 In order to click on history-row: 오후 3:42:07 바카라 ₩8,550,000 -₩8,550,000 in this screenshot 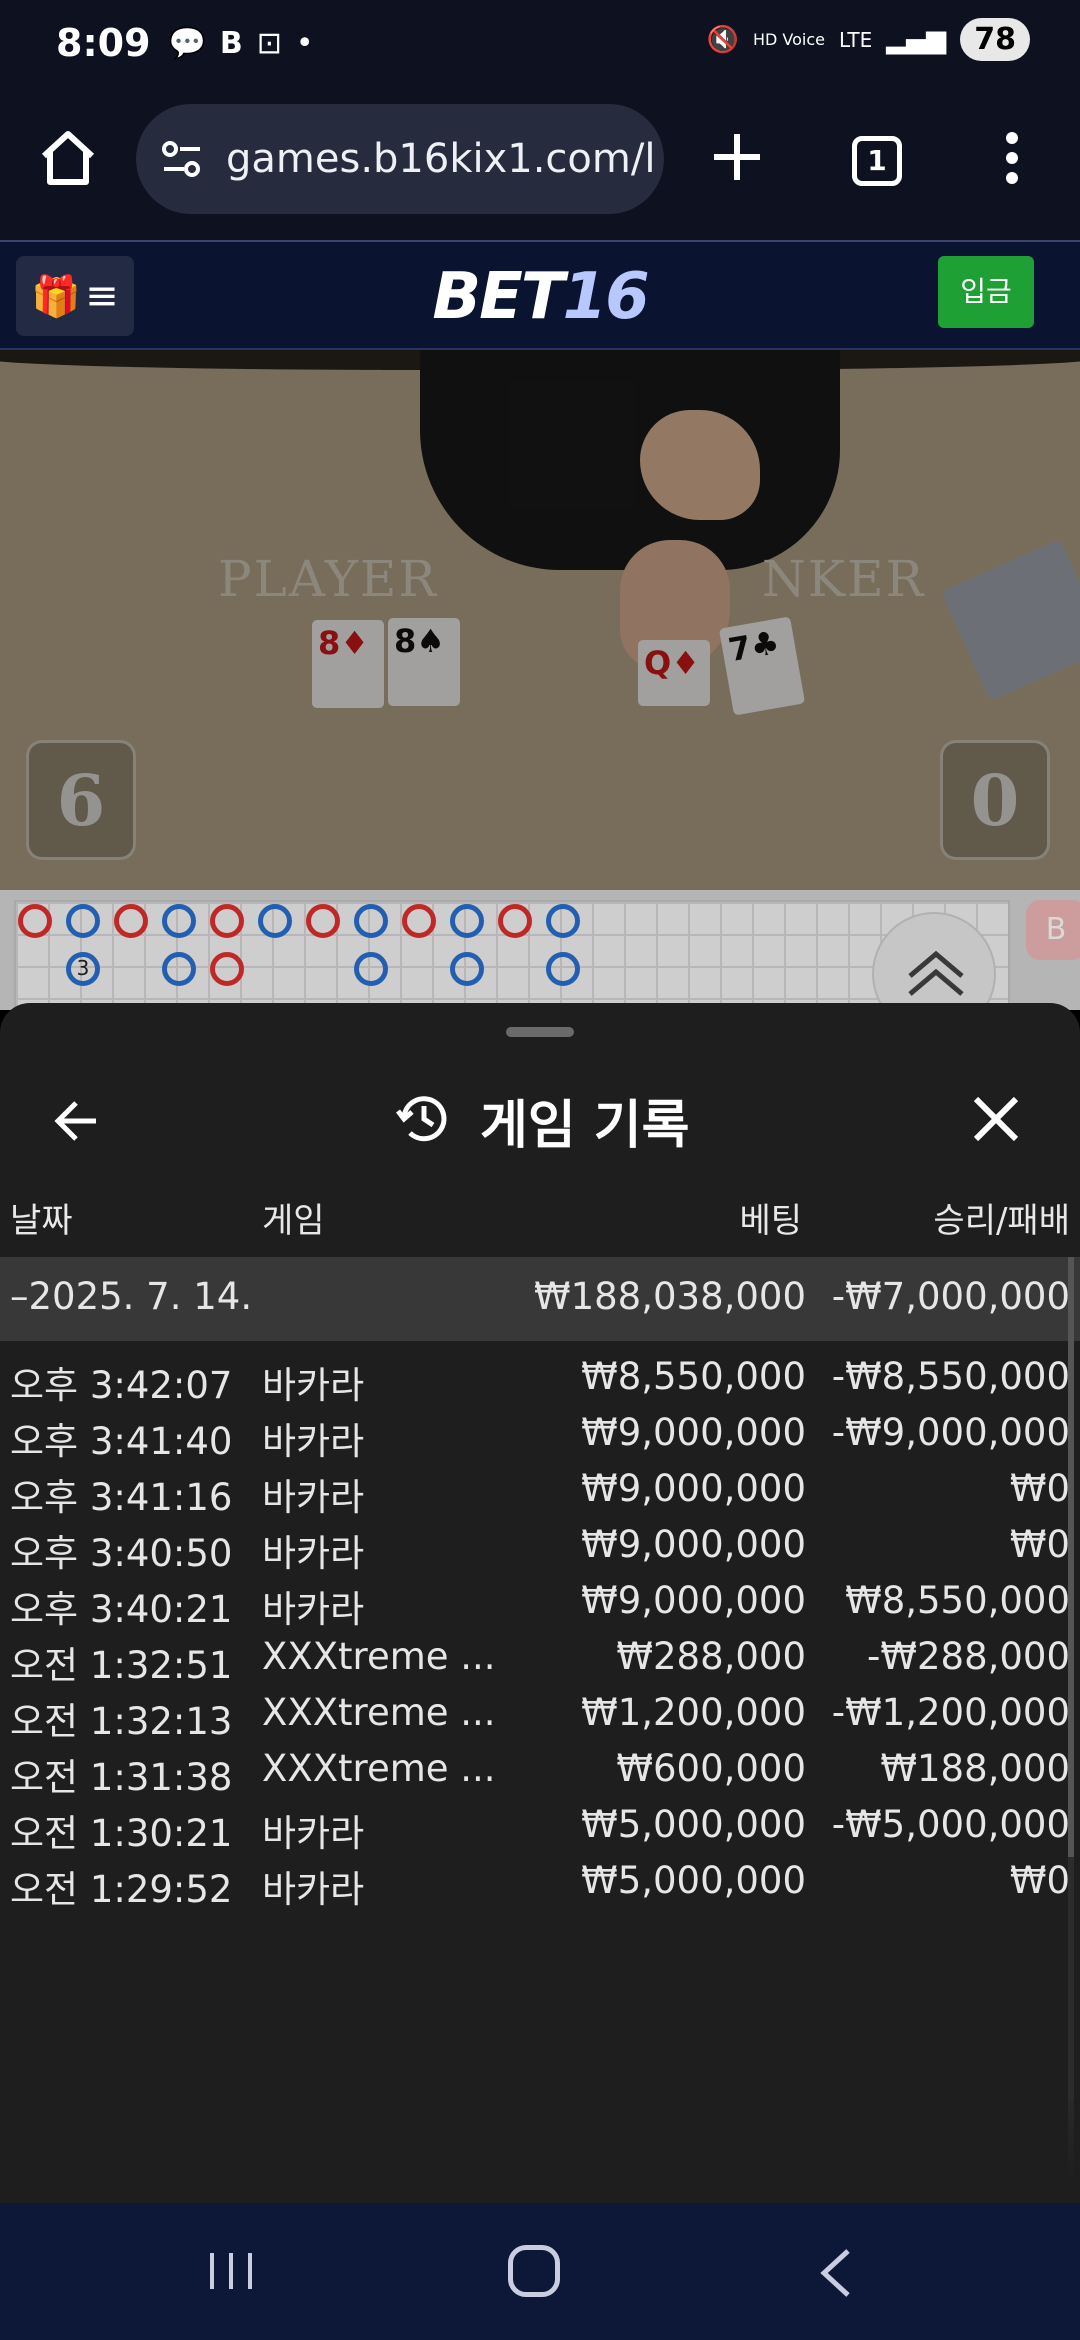, I will do `click(540, 1377)`.